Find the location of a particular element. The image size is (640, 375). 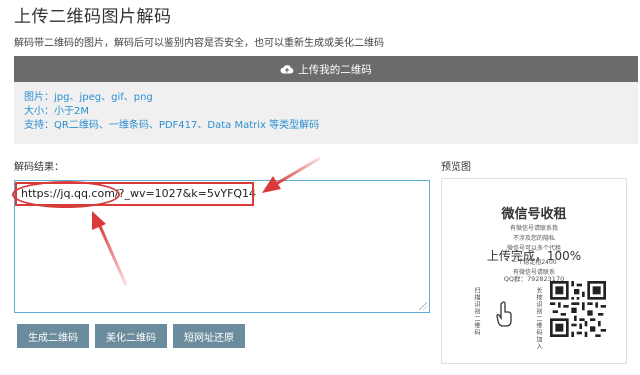

info-supported-types: 支持：QR二维码、一维条码、PDF417、Data Matrix 等类型解码 is located at coordinates (172, 125).